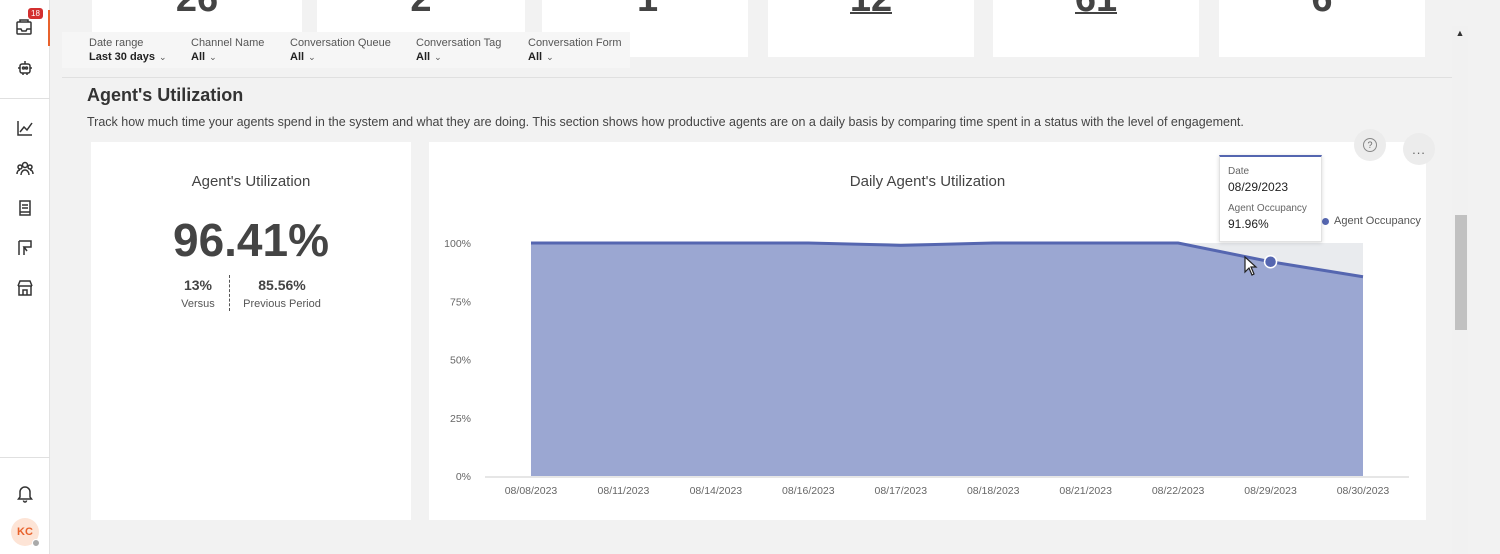 Image resolution: width=1500 pixels, height=554 pixels. I want to click on filter-value: Last 30 days ⌄, so click(128, 57).